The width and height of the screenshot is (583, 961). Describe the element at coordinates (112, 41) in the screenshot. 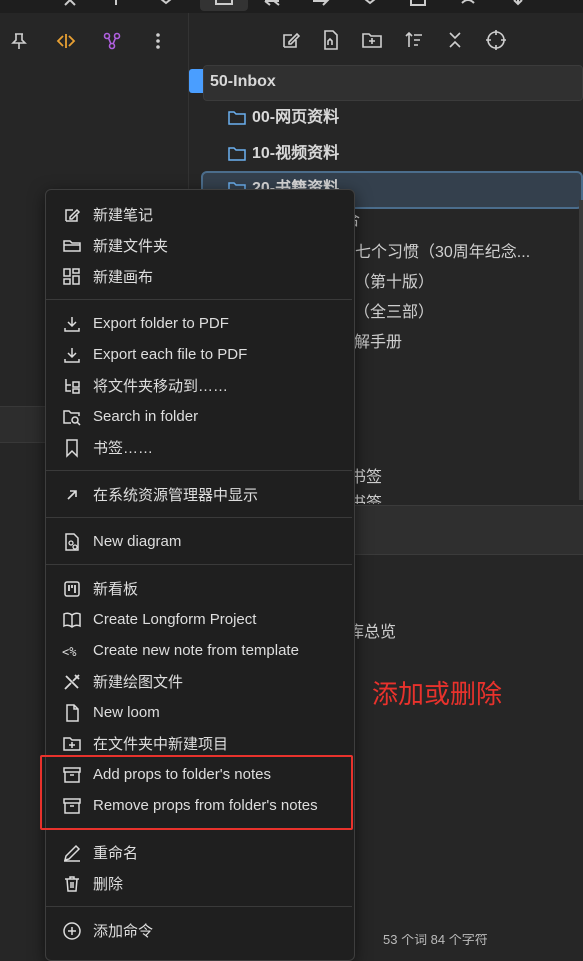

I see `graph-icon` at that location.